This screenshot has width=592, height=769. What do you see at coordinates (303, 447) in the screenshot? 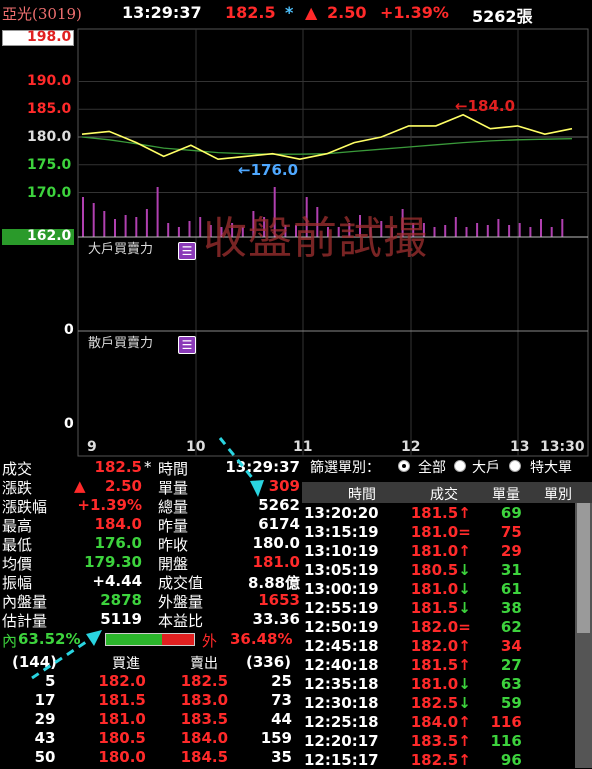
I see `x-label-11: 11` at bounding box center [303, 447].